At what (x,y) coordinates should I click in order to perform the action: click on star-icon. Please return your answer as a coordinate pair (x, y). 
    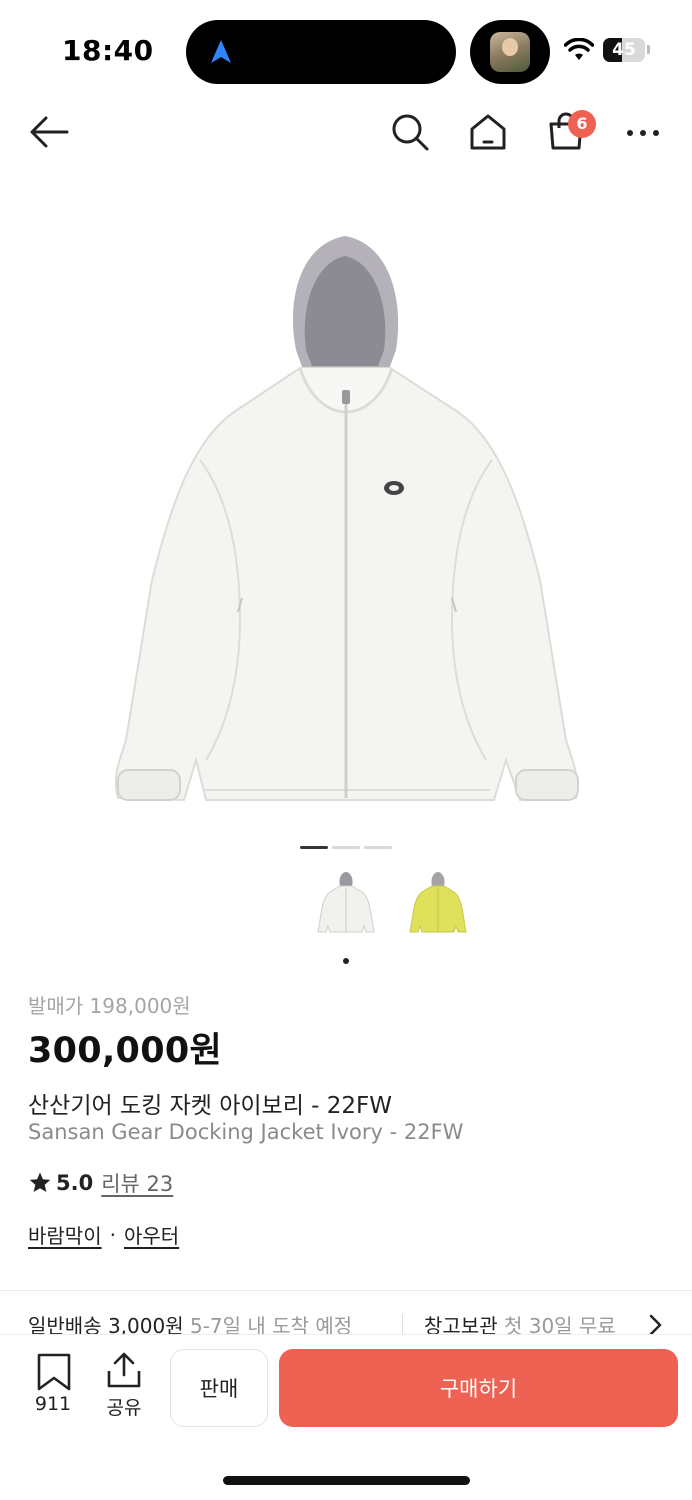
    Looking at the image, I should click on (40, 1182).